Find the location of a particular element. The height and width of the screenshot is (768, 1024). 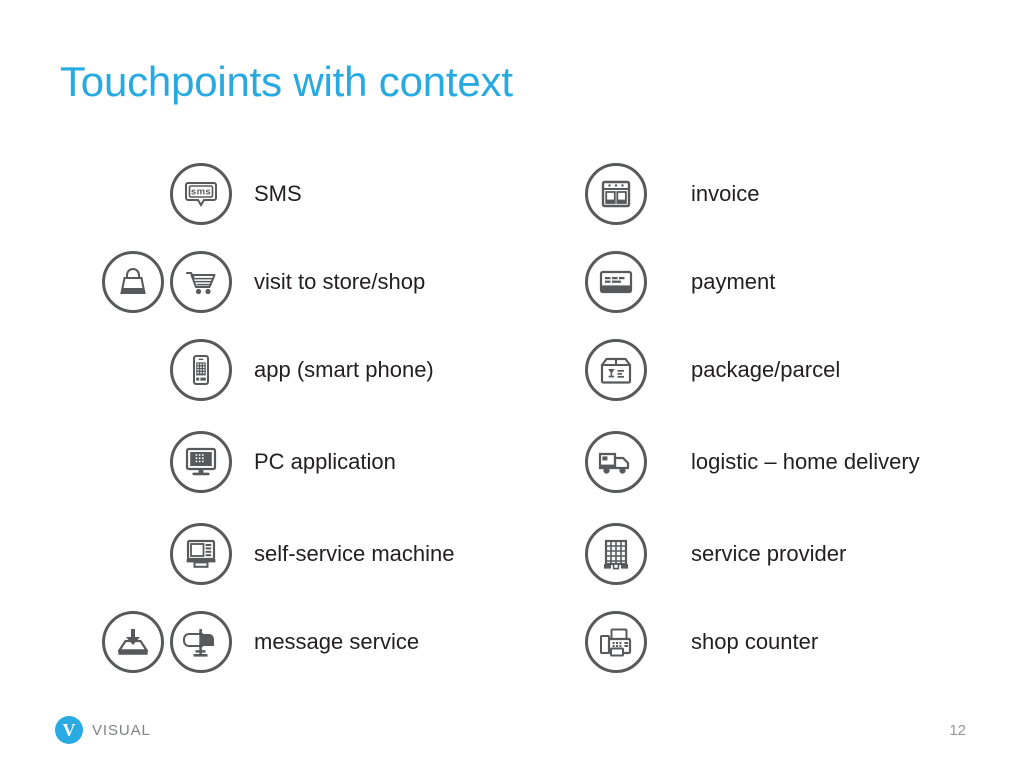

touchpoint-row: sms SMS is located at coordinates (181, 194).